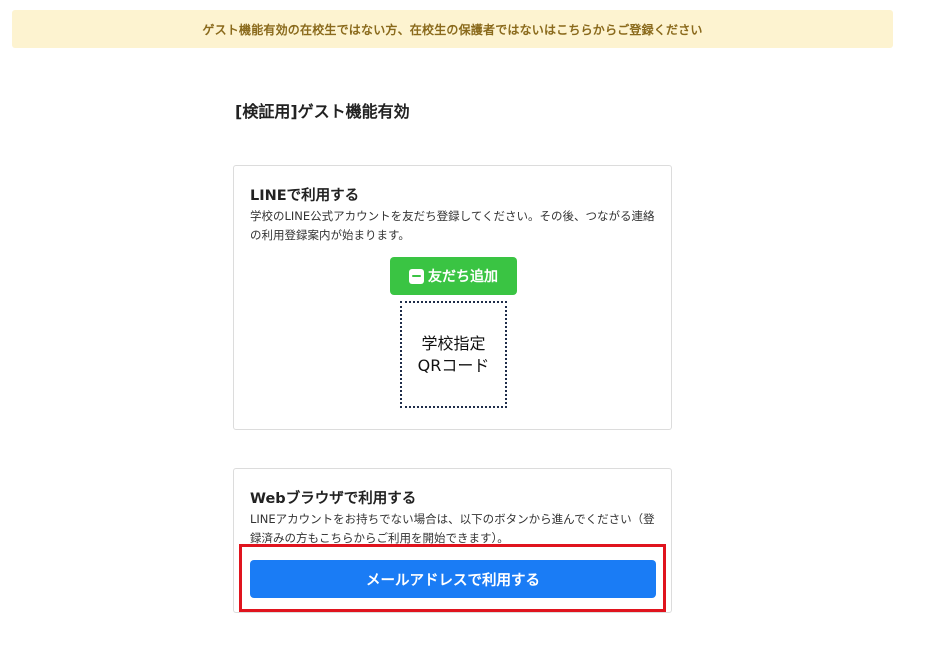 The width and height of the screenshot is (930, 652). Describe the element at coordinates (453, 354) in the screenshot. I see `qr-code-placeholder: 学校指定 QRコード` at that location.